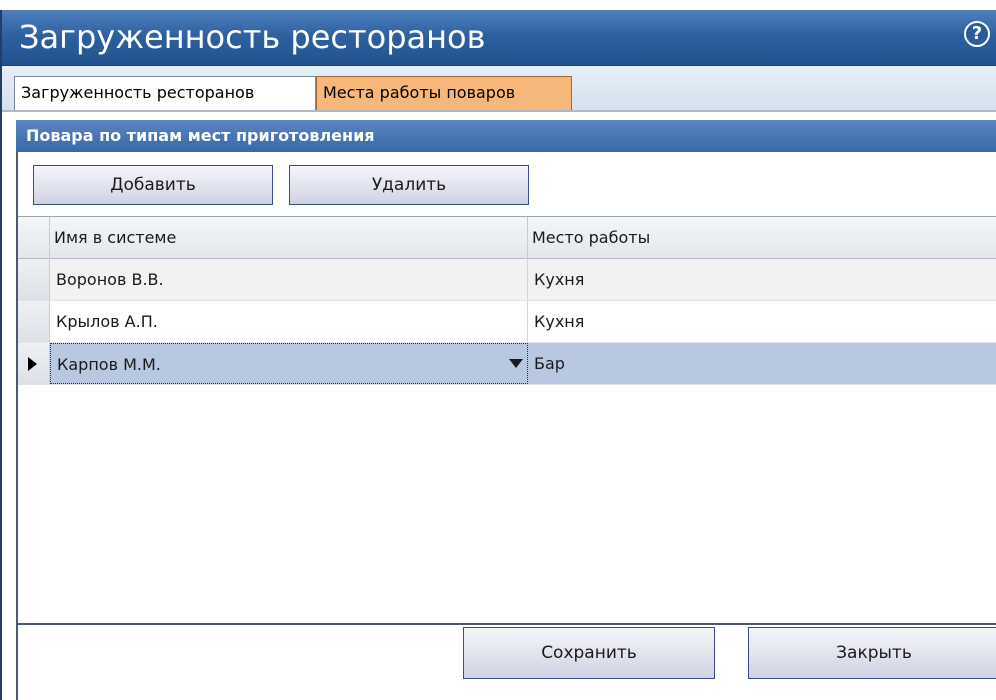  I want to click on column-header-workplace: Место работы, so click(762, 238).